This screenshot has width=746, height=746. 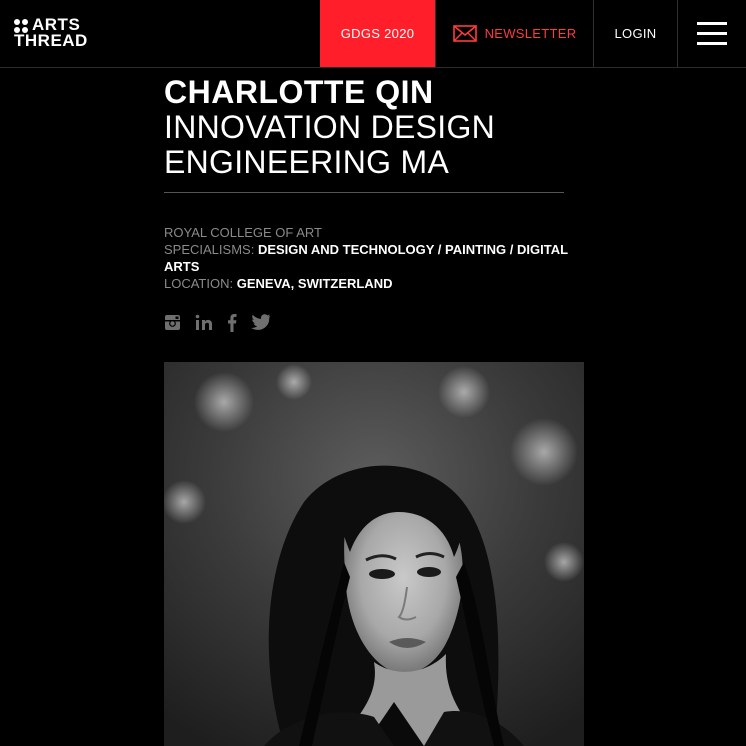 I want to click on nav-newsletter: NEWSLETTER, so click(x=514, y=33).